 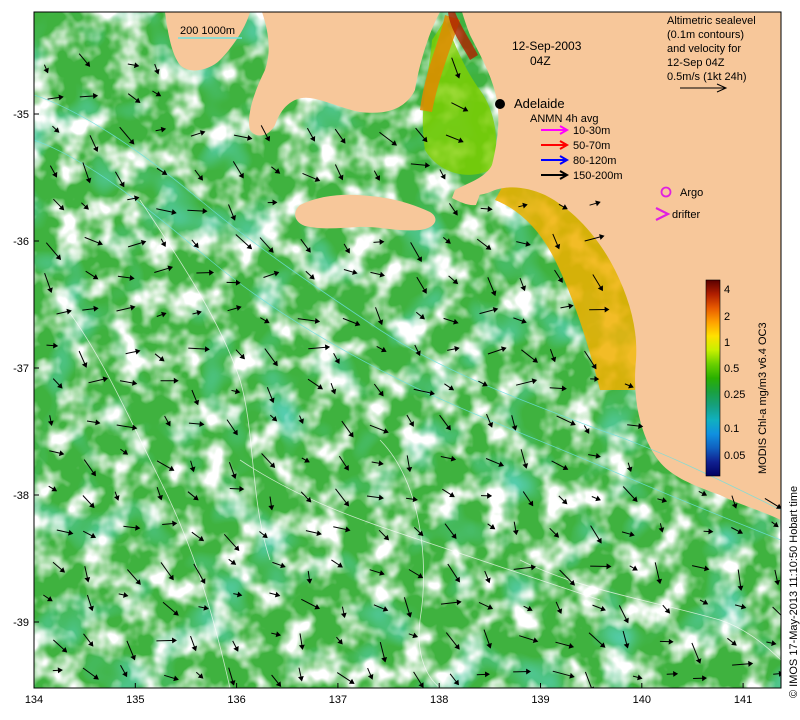 I want to click on y-tick-label: -38, so click(x=21, y=496).